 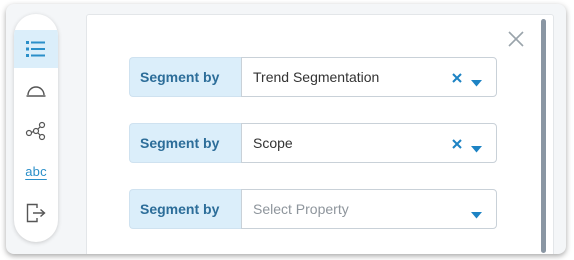 I want to click on segment-row: Segment by Trend Segmentation, so click(x=313, y=77).